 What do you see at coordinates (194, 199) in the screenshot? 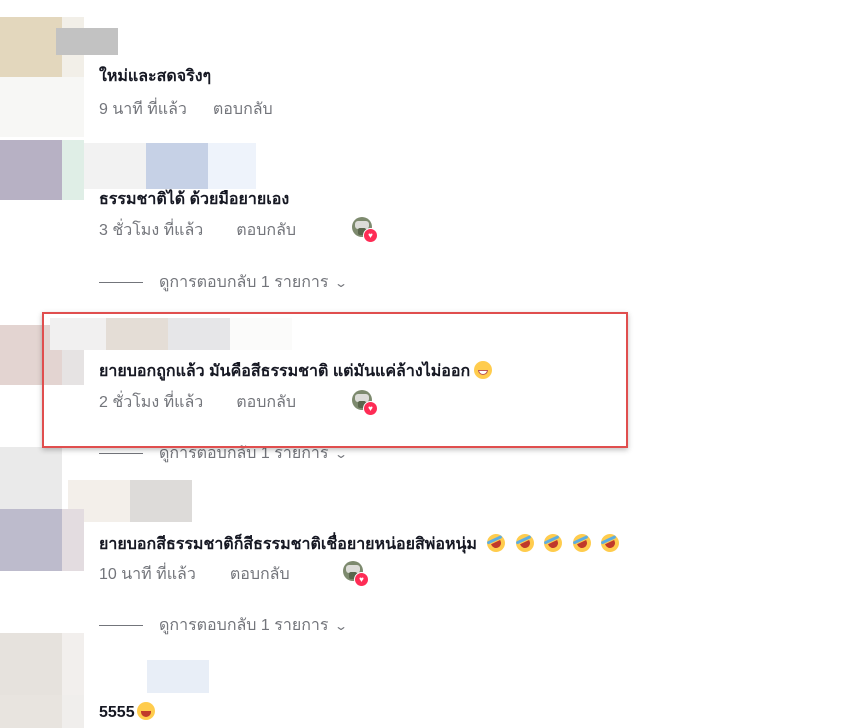
I see `comment-text: ธรรมชาติได้ ด้วยมือยายเอง` at bounding box center [194, 199].